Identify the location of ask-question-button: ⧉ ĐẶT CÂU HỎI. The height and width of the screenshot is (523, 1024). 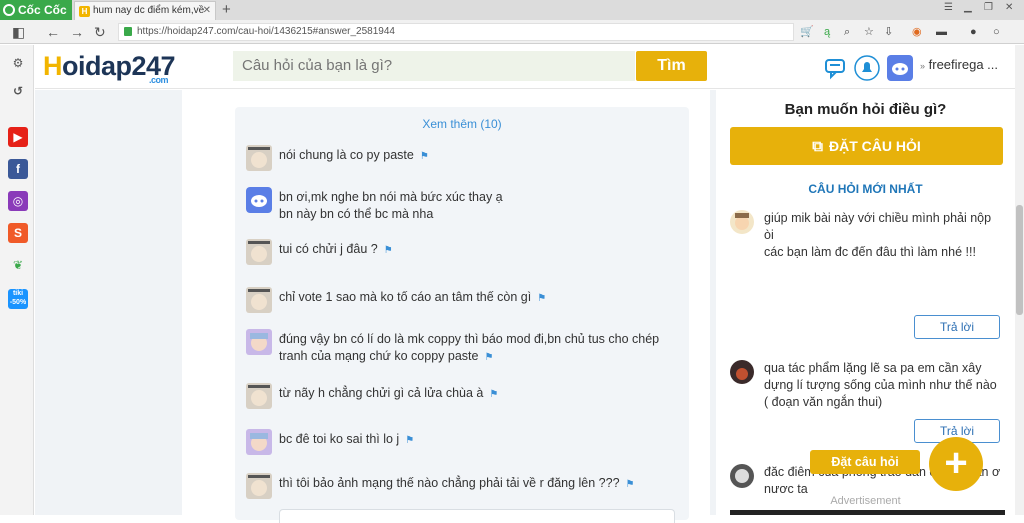
(866, 146).